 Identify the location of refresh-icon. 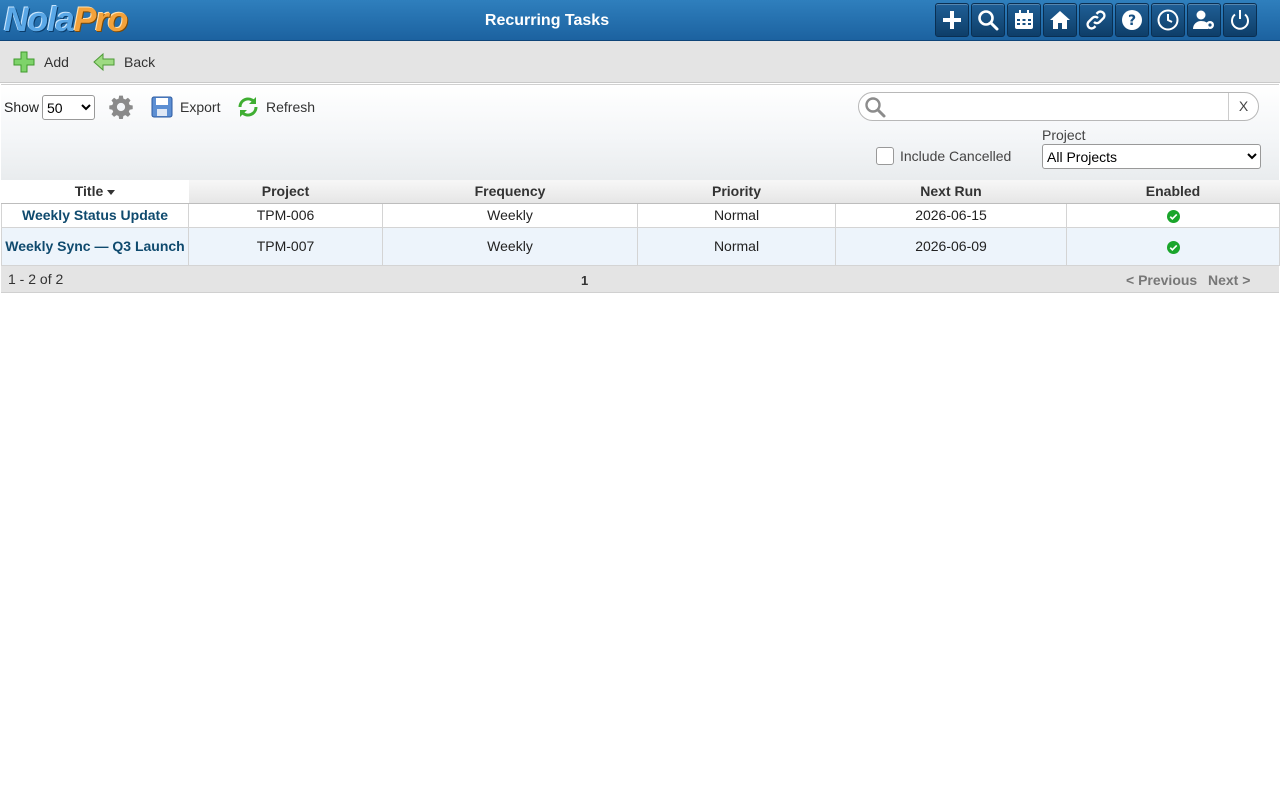
(248, 107).